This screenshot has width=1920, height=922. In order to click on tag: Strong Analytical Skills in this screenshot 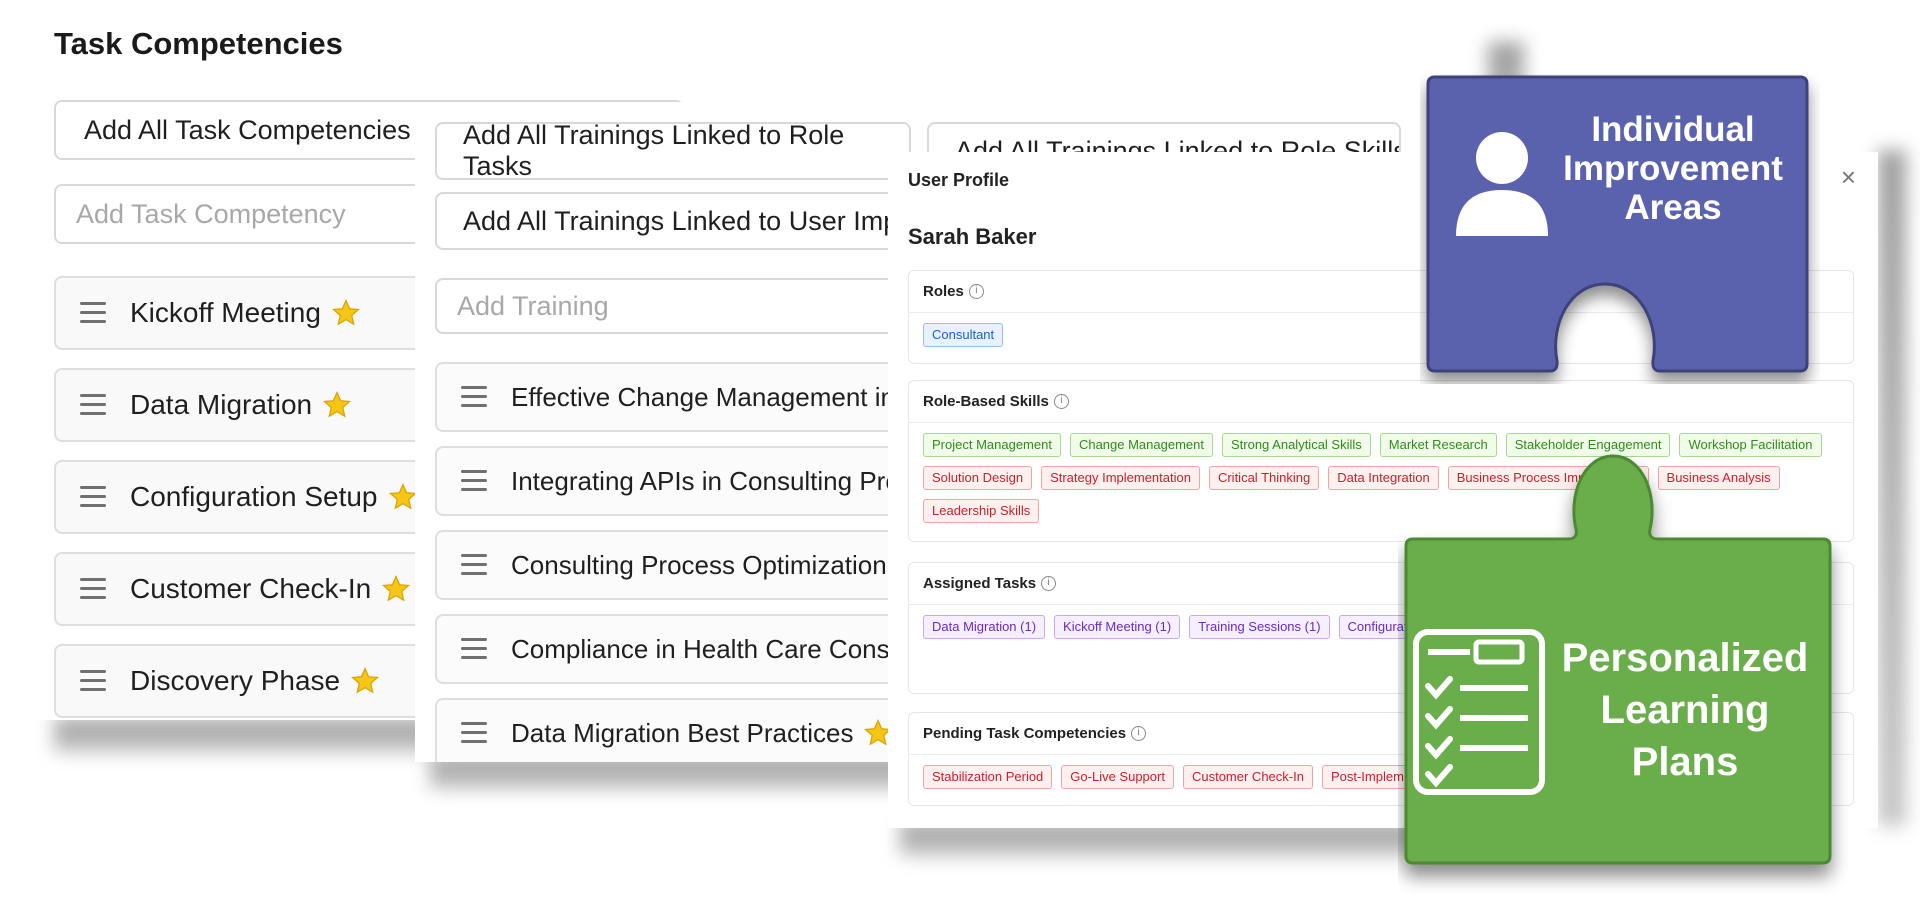, I will do `click(1296, 445)`.